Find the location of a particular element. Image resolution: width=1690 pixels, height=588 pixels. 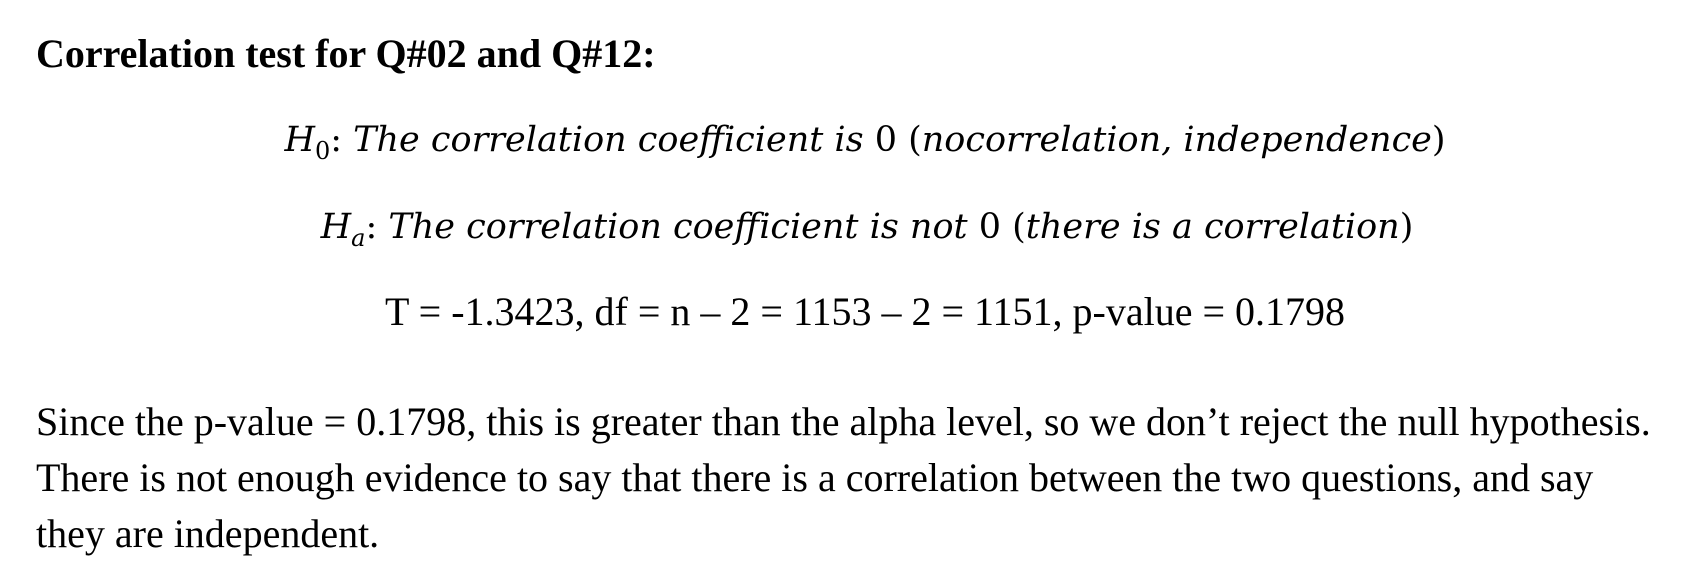

h0-zero: 0 is located at coordinates (885, 140).